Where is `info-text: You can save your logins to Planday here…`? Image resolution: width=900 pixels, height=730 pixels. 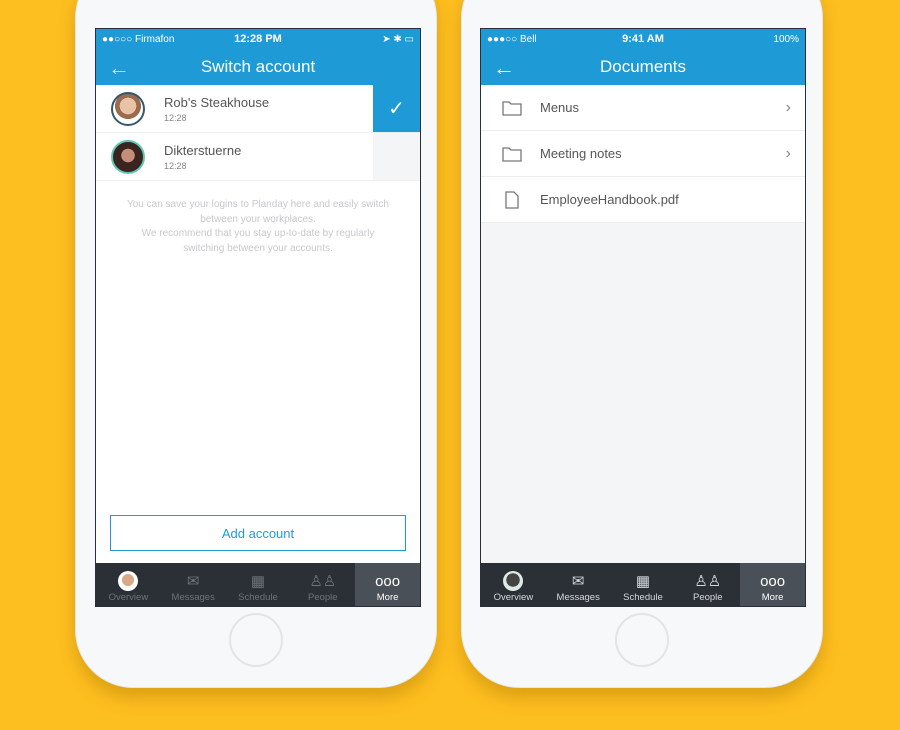
info-text: You can save your logins to Planday here… is located at coordinates (258, 218).